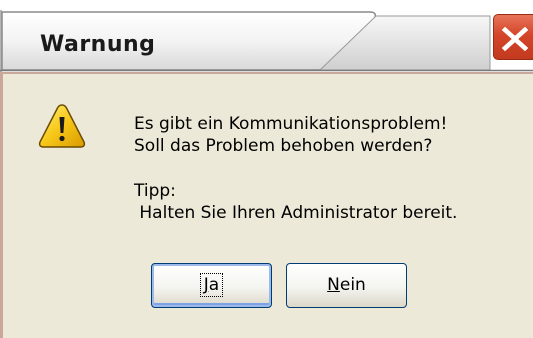  Describe the element at coordinates (283, 146) in the screenshot. I see `message-line-2: Soll das Problem behoben werden?` at that location.